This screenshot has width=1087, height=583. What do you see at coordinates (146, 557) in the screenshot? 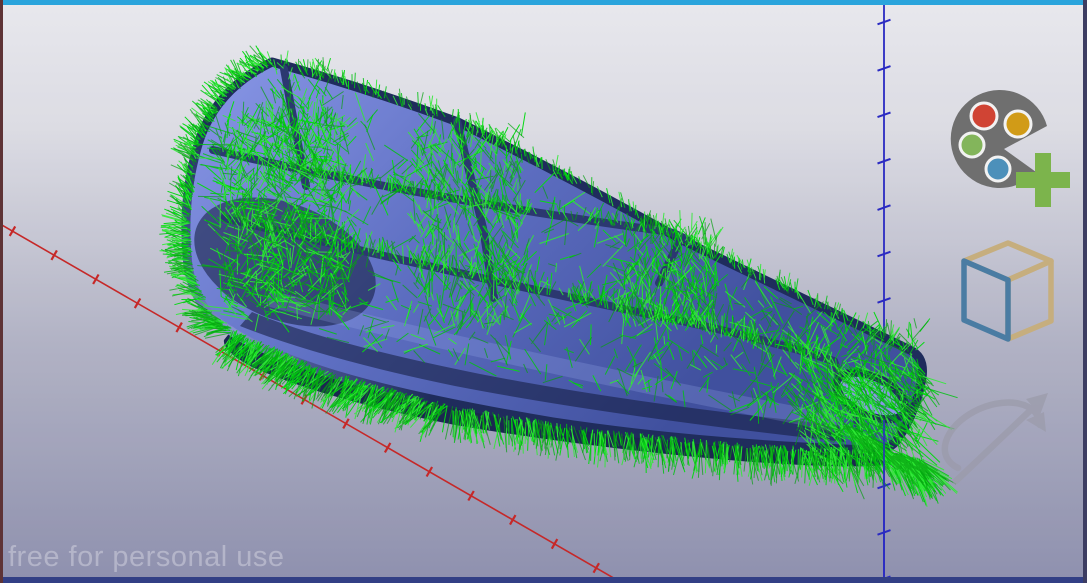
I see `watermark-text: free for personal use` at bounding box center [146, 557].